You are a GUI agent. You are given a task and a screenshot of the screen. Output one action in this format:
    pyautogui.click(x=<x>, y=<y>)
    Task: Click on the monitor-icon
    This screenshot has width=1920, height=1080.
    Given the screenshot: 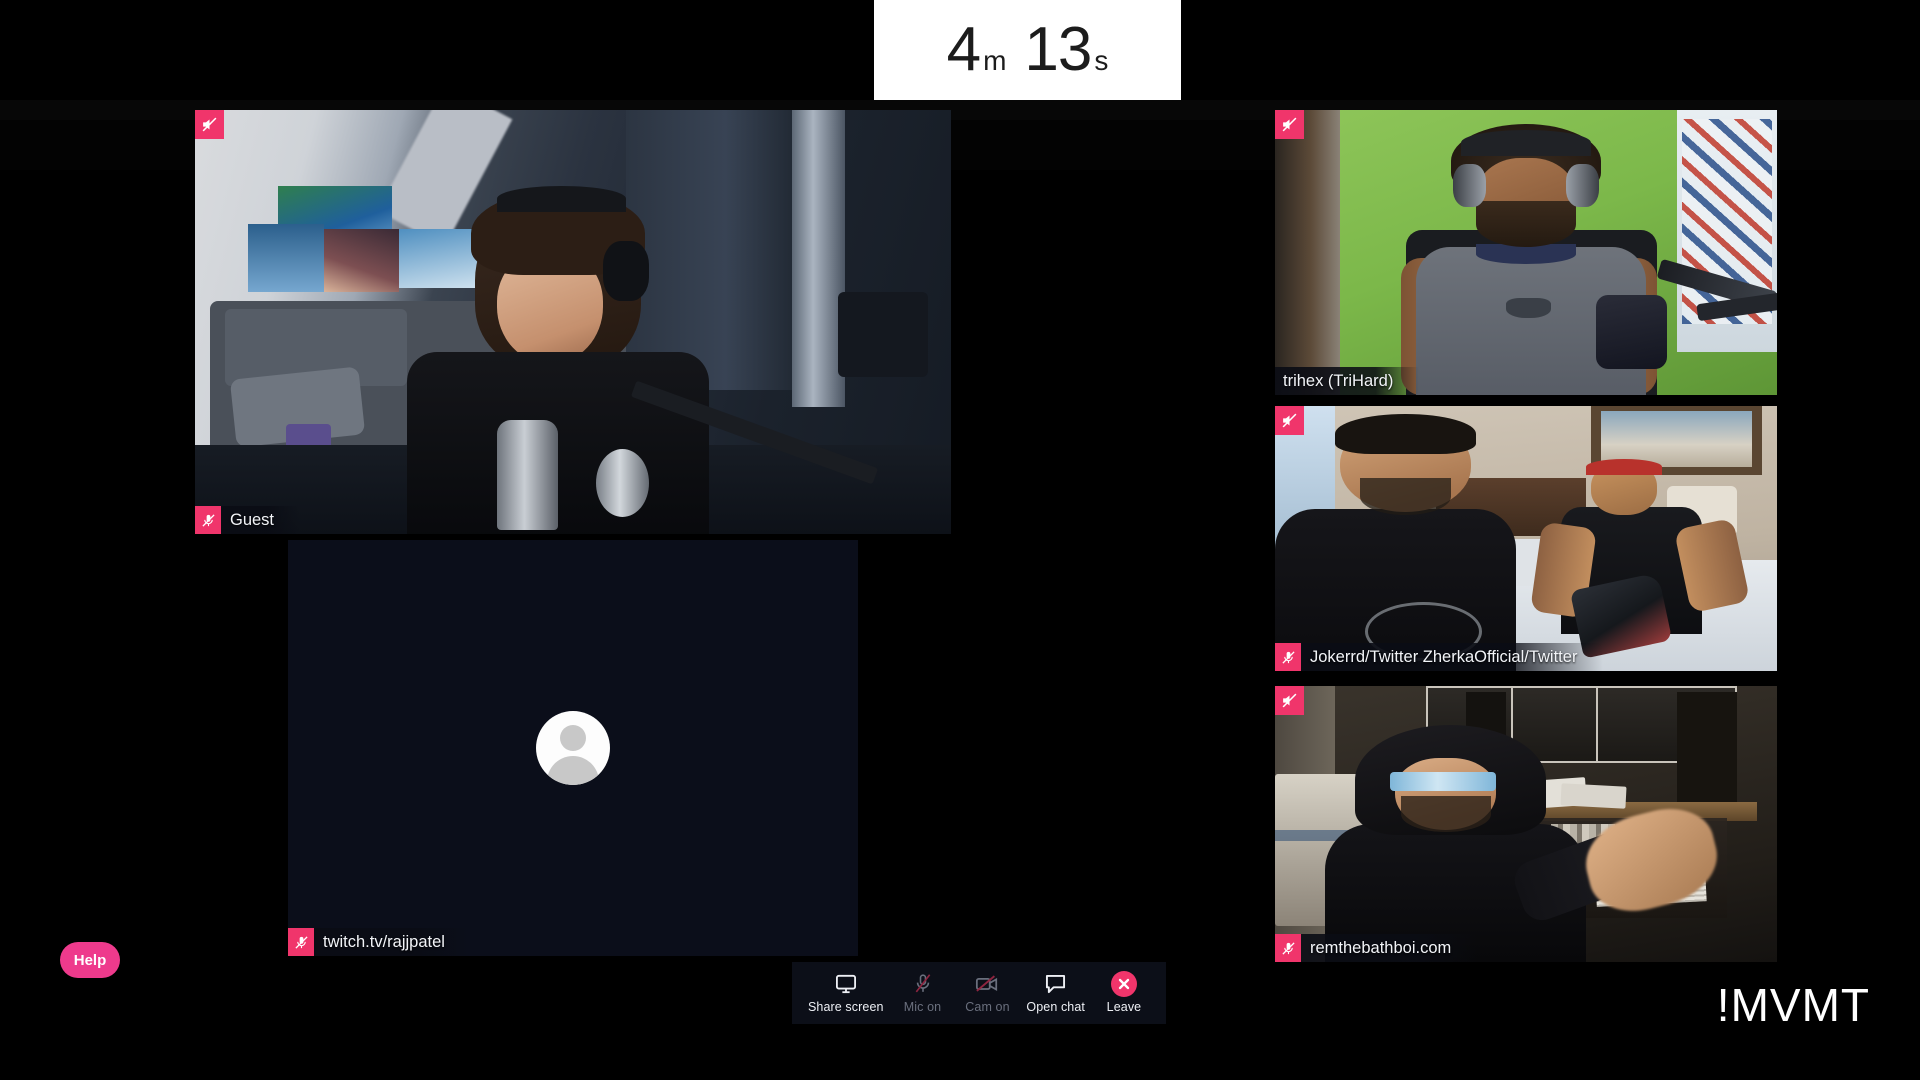 What is the action you would take?
    pyautogui.click(x=846, y=984)
    